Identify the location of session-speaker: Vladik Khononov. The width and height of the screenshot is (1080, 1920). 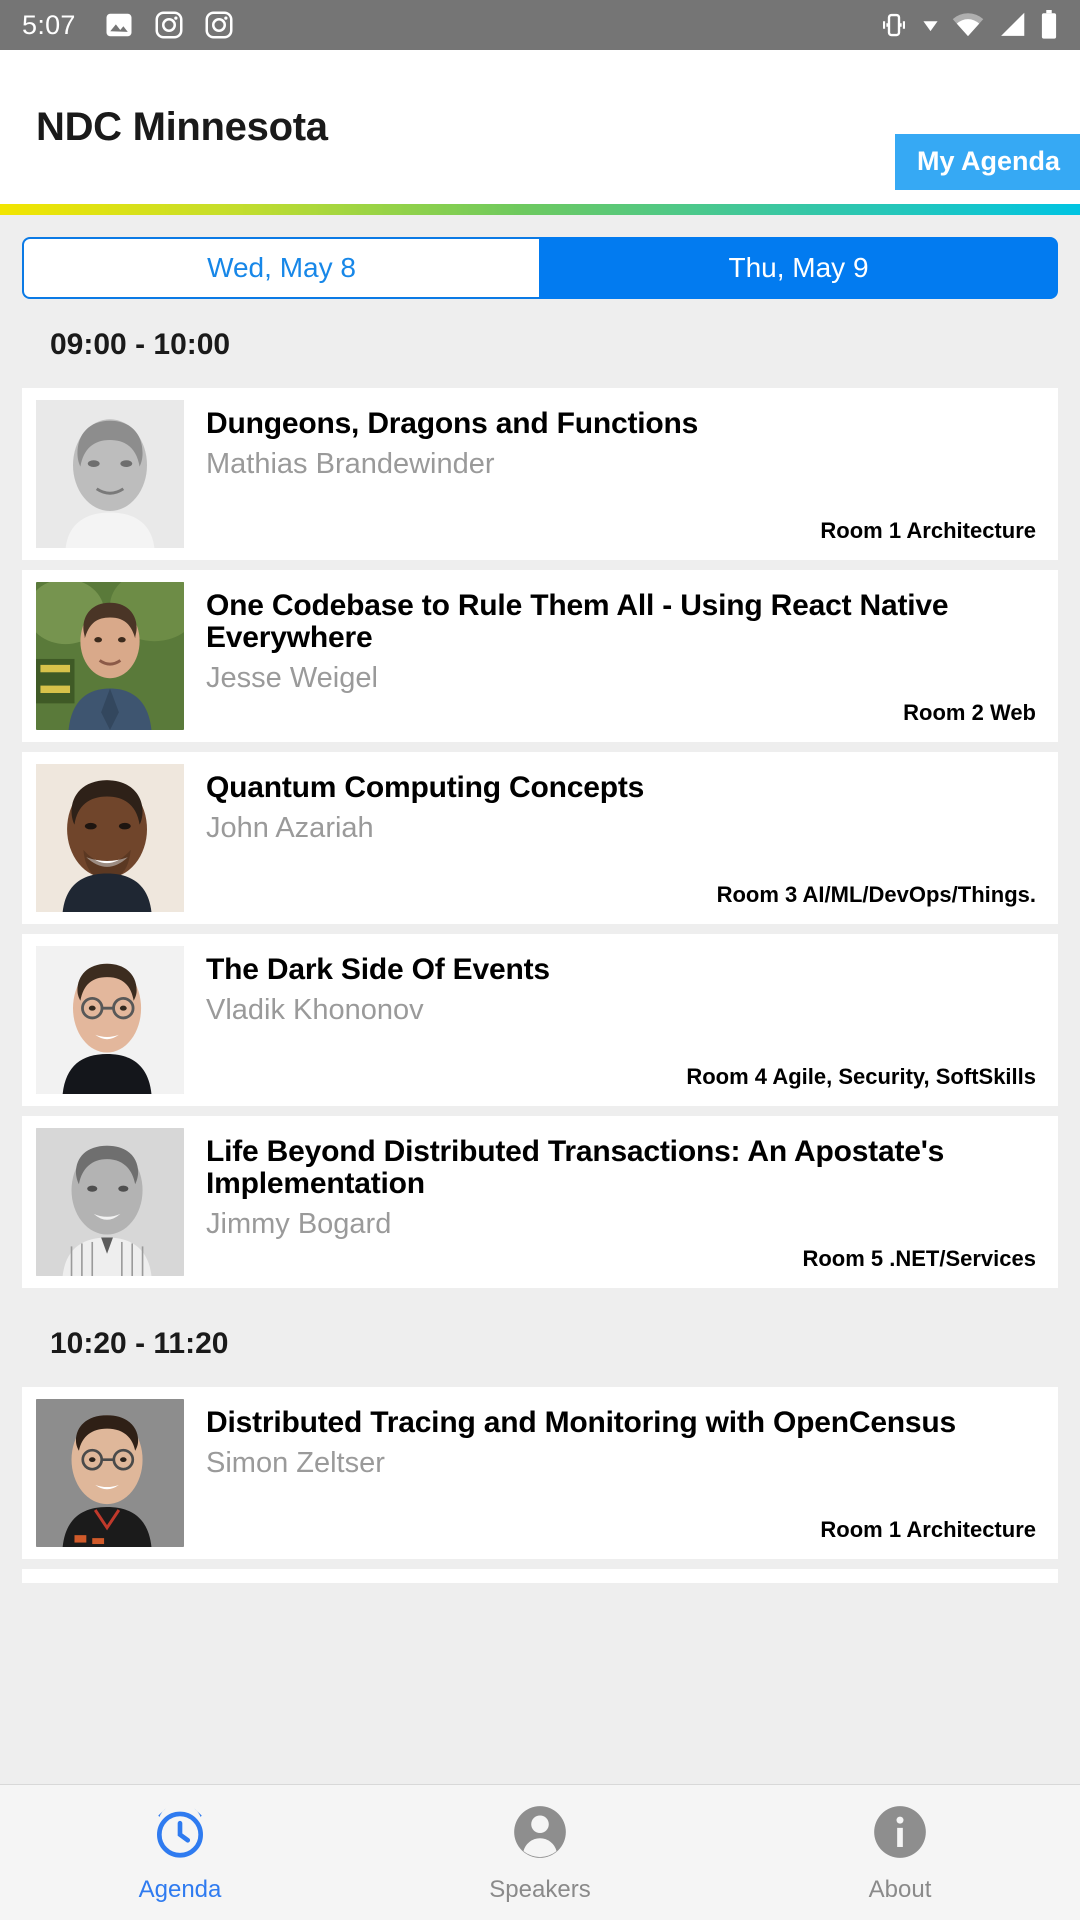
(315, 1009).